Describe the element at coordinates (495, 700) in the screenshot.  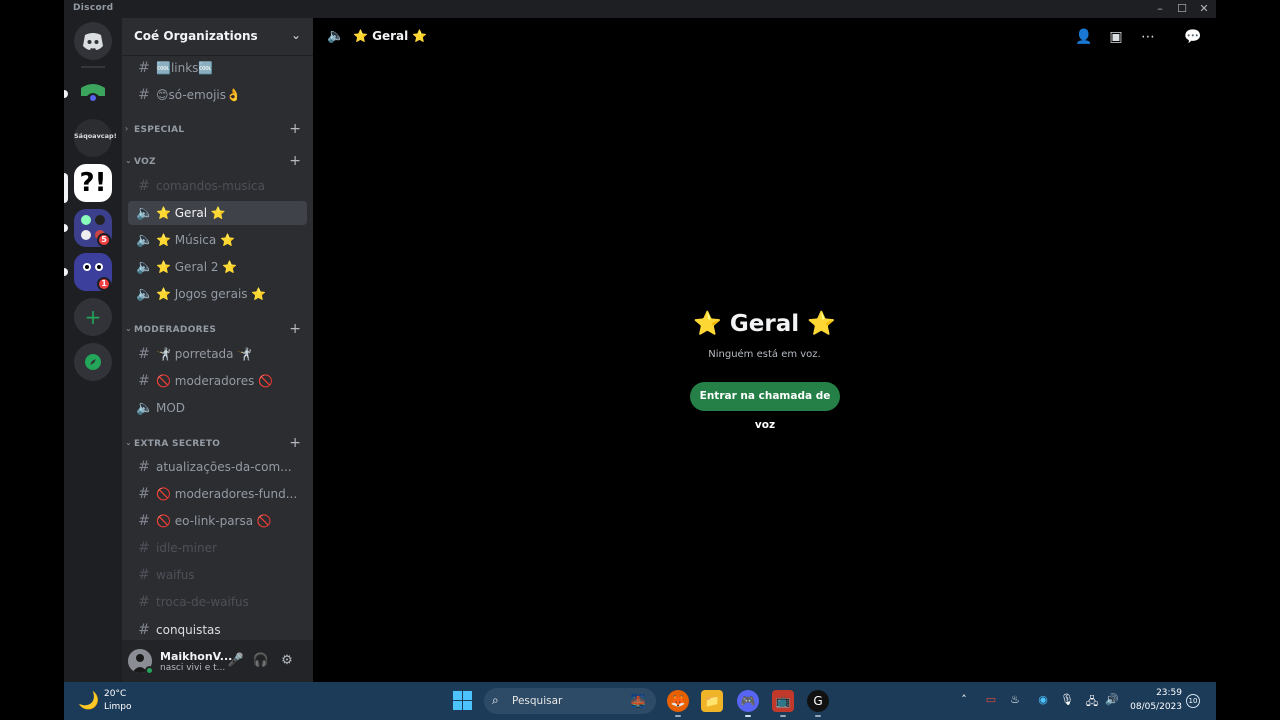
I see `search-icon: ⌕` at that location.